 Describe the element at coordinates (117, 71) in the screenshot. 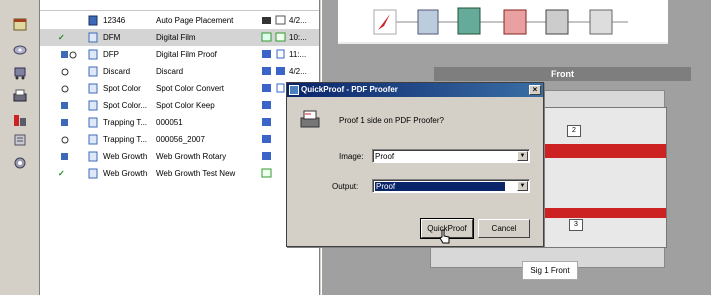

I see `job-name: Discard` at that location.